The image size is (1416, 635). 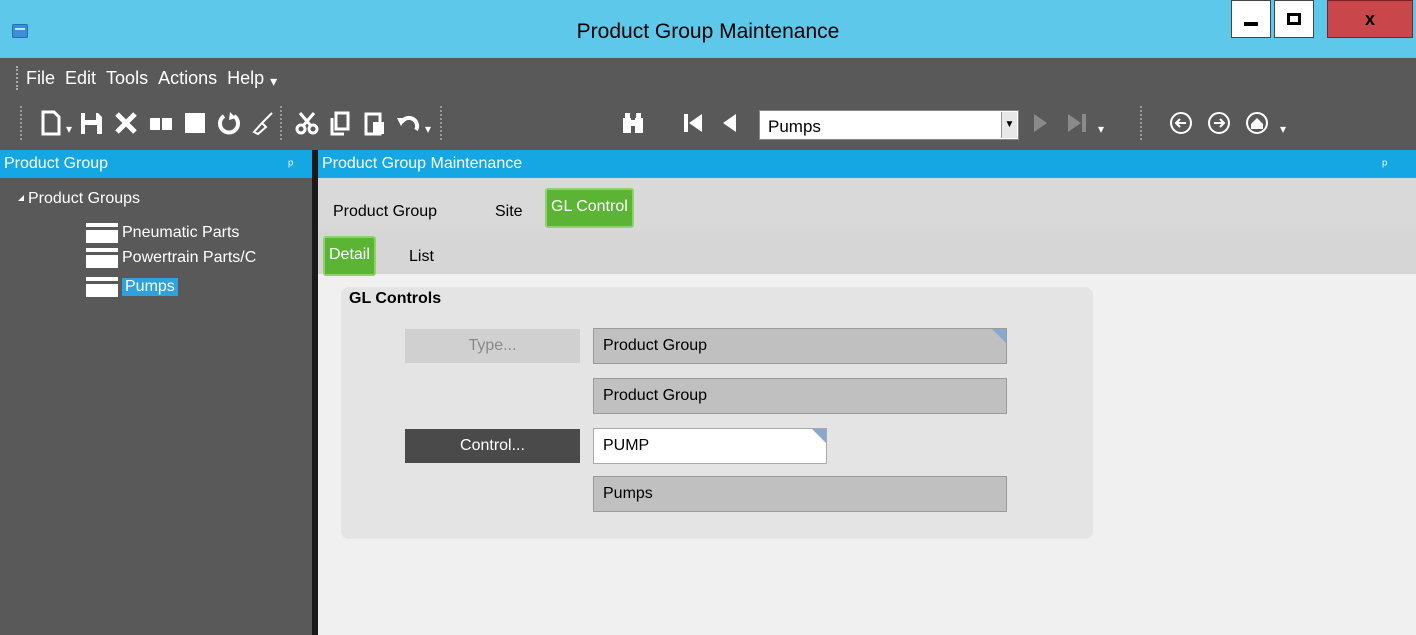 I want to click on tab-gl-control: GL Control, so click(x=589, y=208).